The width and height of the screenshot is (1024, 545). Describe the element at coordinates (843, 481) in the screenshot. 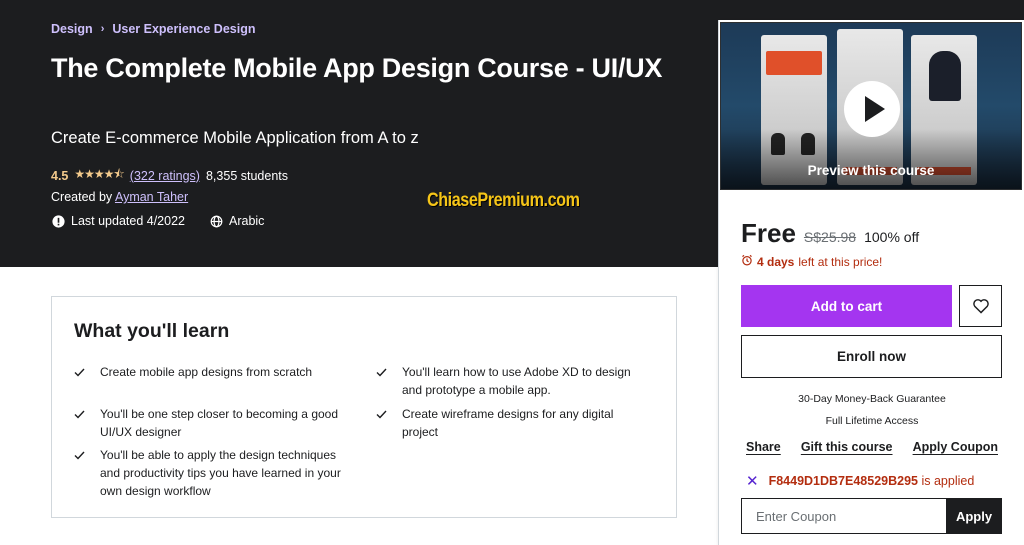

I see `coupon-code: F8449D1DB7E48529B295` at that location.